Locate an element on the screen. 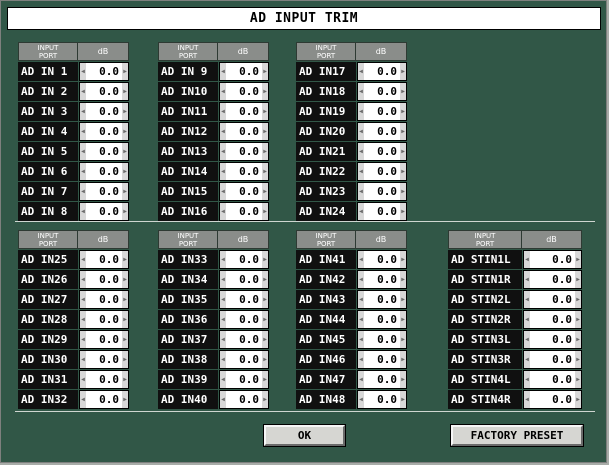 The width and height of the screenshot is (609, 465). factory-preset-button: FACTORY PRESET is located at coordinates (517, 435).